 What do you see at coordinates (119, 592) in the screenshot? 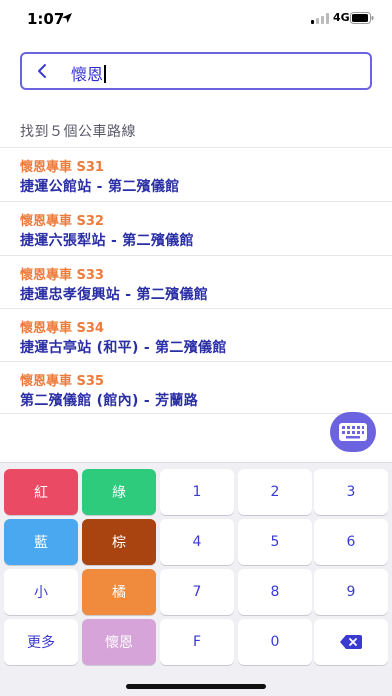
I see `key-orange: 橘` at bounding box center [119, 592].